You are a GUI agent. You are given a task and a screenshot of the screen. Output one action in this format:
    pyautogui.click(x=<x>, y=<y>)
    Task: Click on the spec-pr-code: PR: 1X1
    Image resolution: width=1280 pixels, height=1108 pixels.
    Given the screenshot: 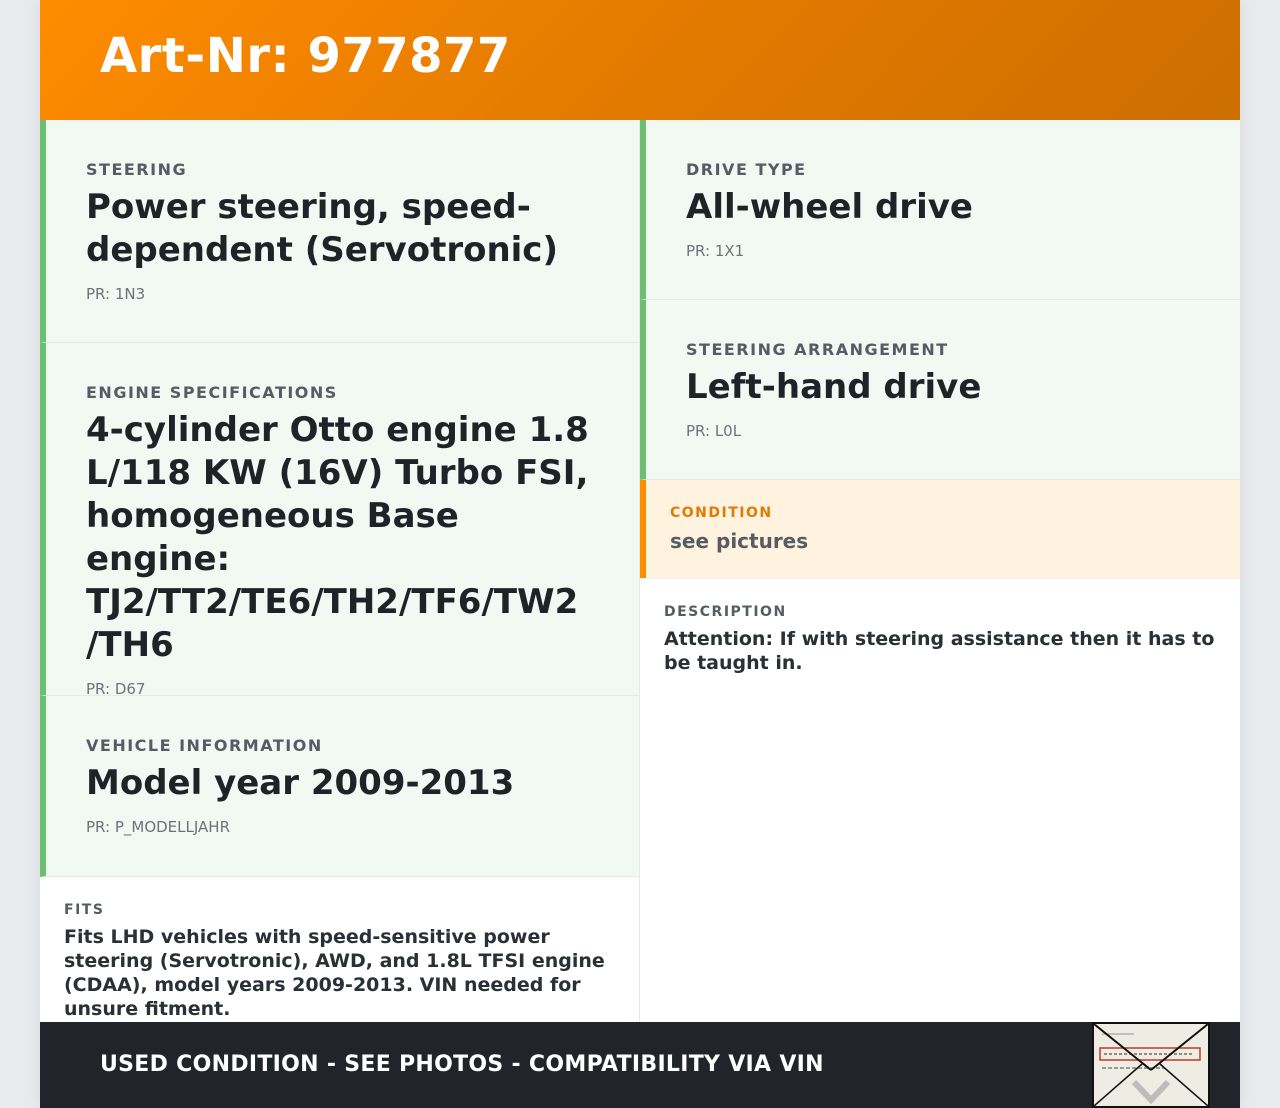 What is the action you would take?
    pyautogui.click(x=715, y=251)
    